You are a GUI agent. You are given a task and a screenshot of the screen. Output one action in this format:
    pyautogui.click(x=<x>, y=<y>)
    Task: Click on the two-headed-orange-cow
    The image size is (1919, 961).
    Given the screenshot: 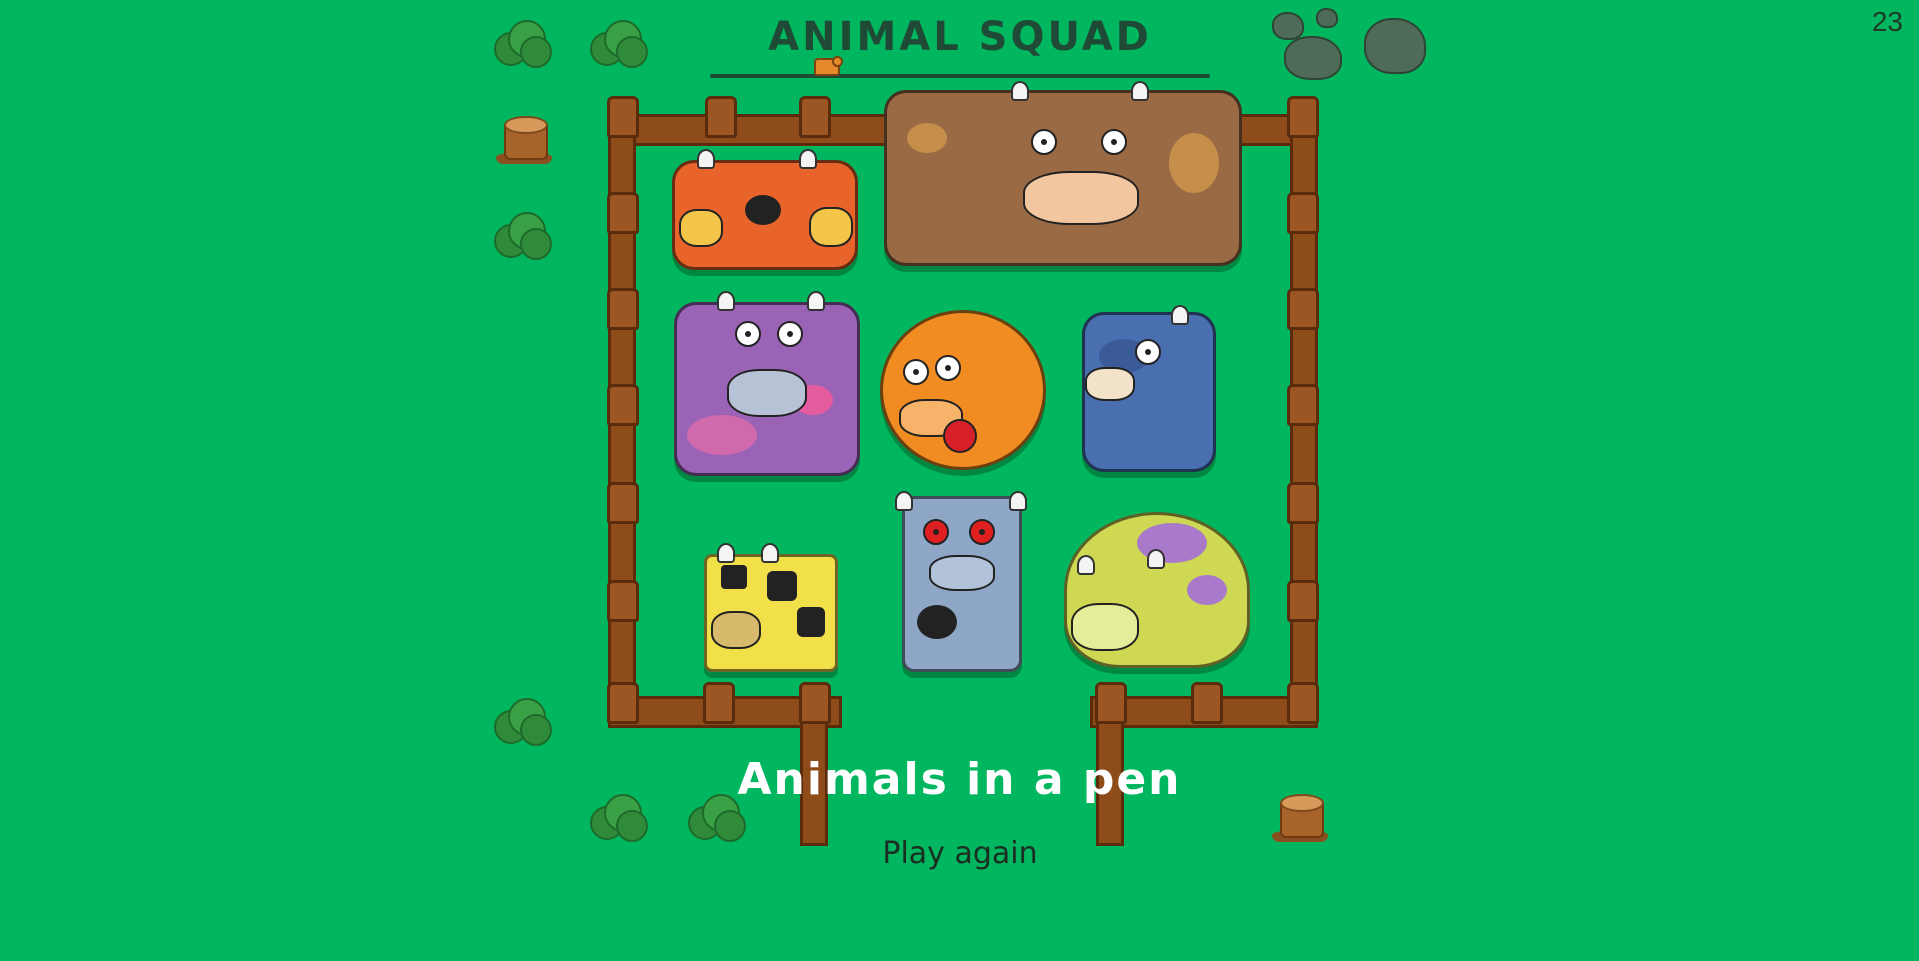 What is the action you would take?
    pyautogui.click(x=765, y=209)
    